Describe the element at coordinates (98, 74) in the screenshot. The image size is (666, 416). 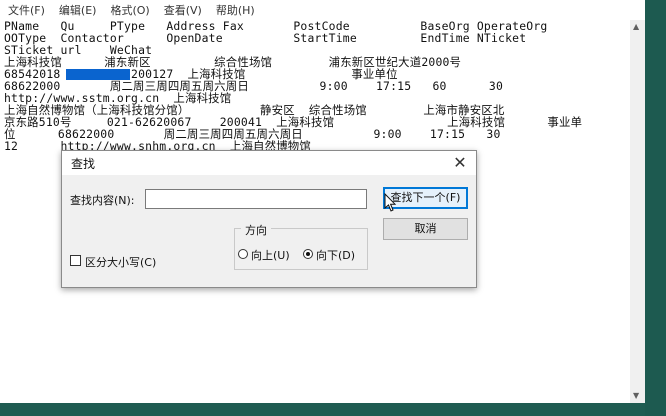
I see `text-selection-highlight` at that location.